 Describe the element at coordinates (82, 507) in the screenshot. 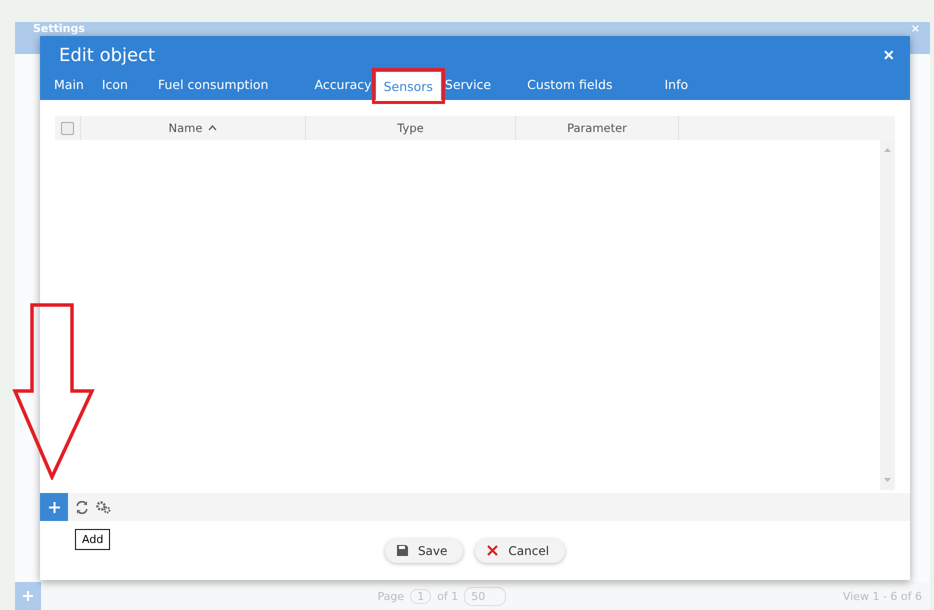

I see `refresh-icon` at that location.